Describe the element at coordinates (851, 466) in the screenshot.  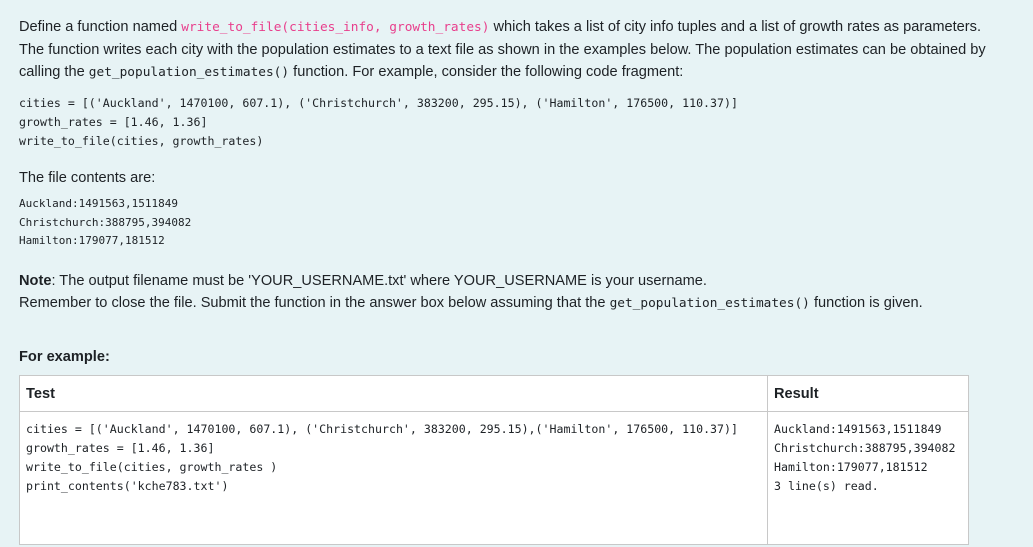
I see `result-line: Hamilton:179077,181512` at that location.